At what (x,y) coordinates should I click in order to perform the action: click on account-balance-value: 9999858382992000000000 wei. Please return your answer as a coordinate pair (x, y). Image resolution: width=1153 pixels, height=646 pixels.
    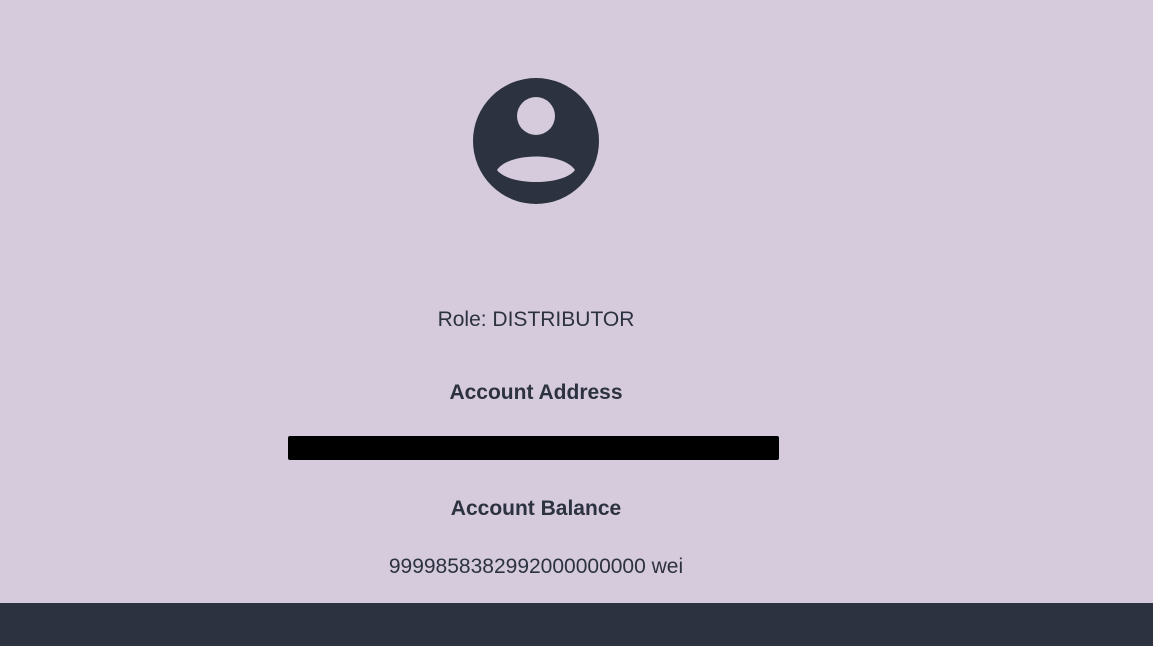
    Looking at the image, I should click on (536, 566).